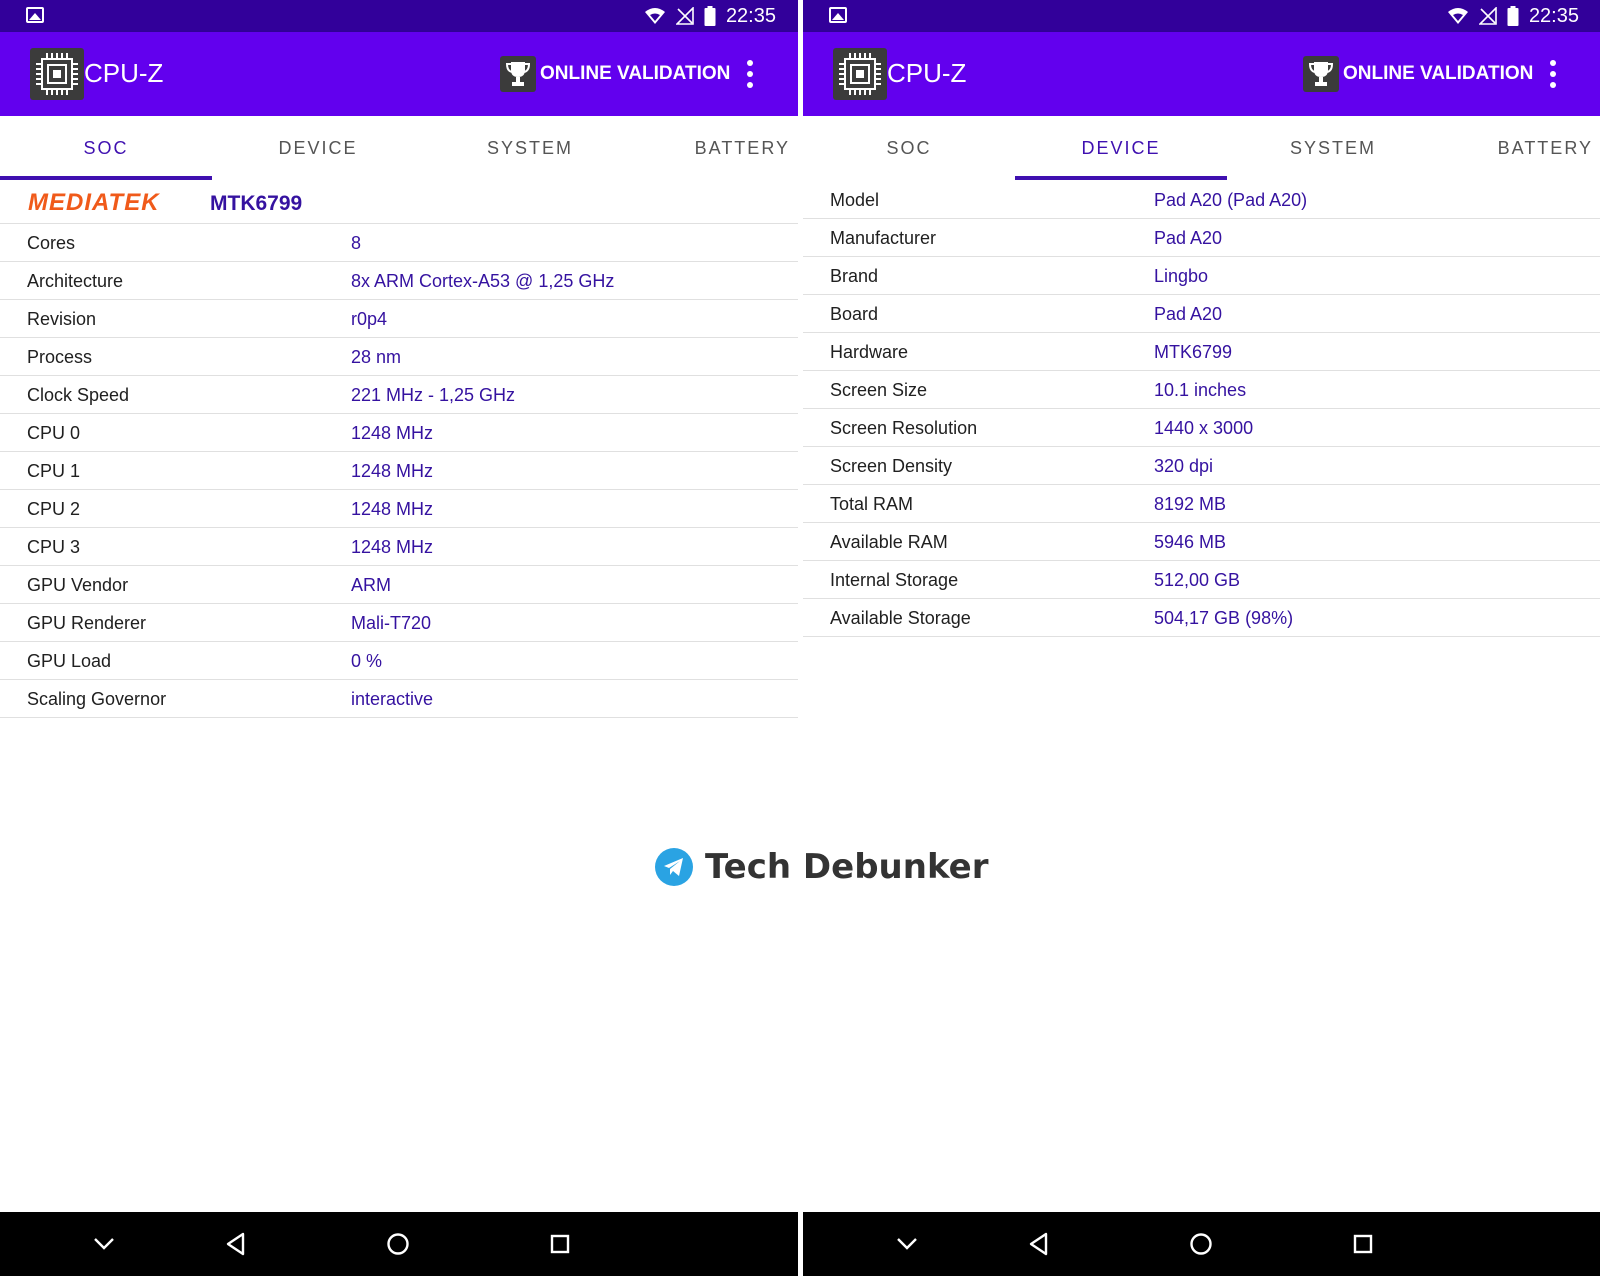 This screenshot has width=1600, height=1276. What do you see at coordinates (392, 699) in the screenshot?
I see `row-value: interactive` at bounding box center [392, 699].